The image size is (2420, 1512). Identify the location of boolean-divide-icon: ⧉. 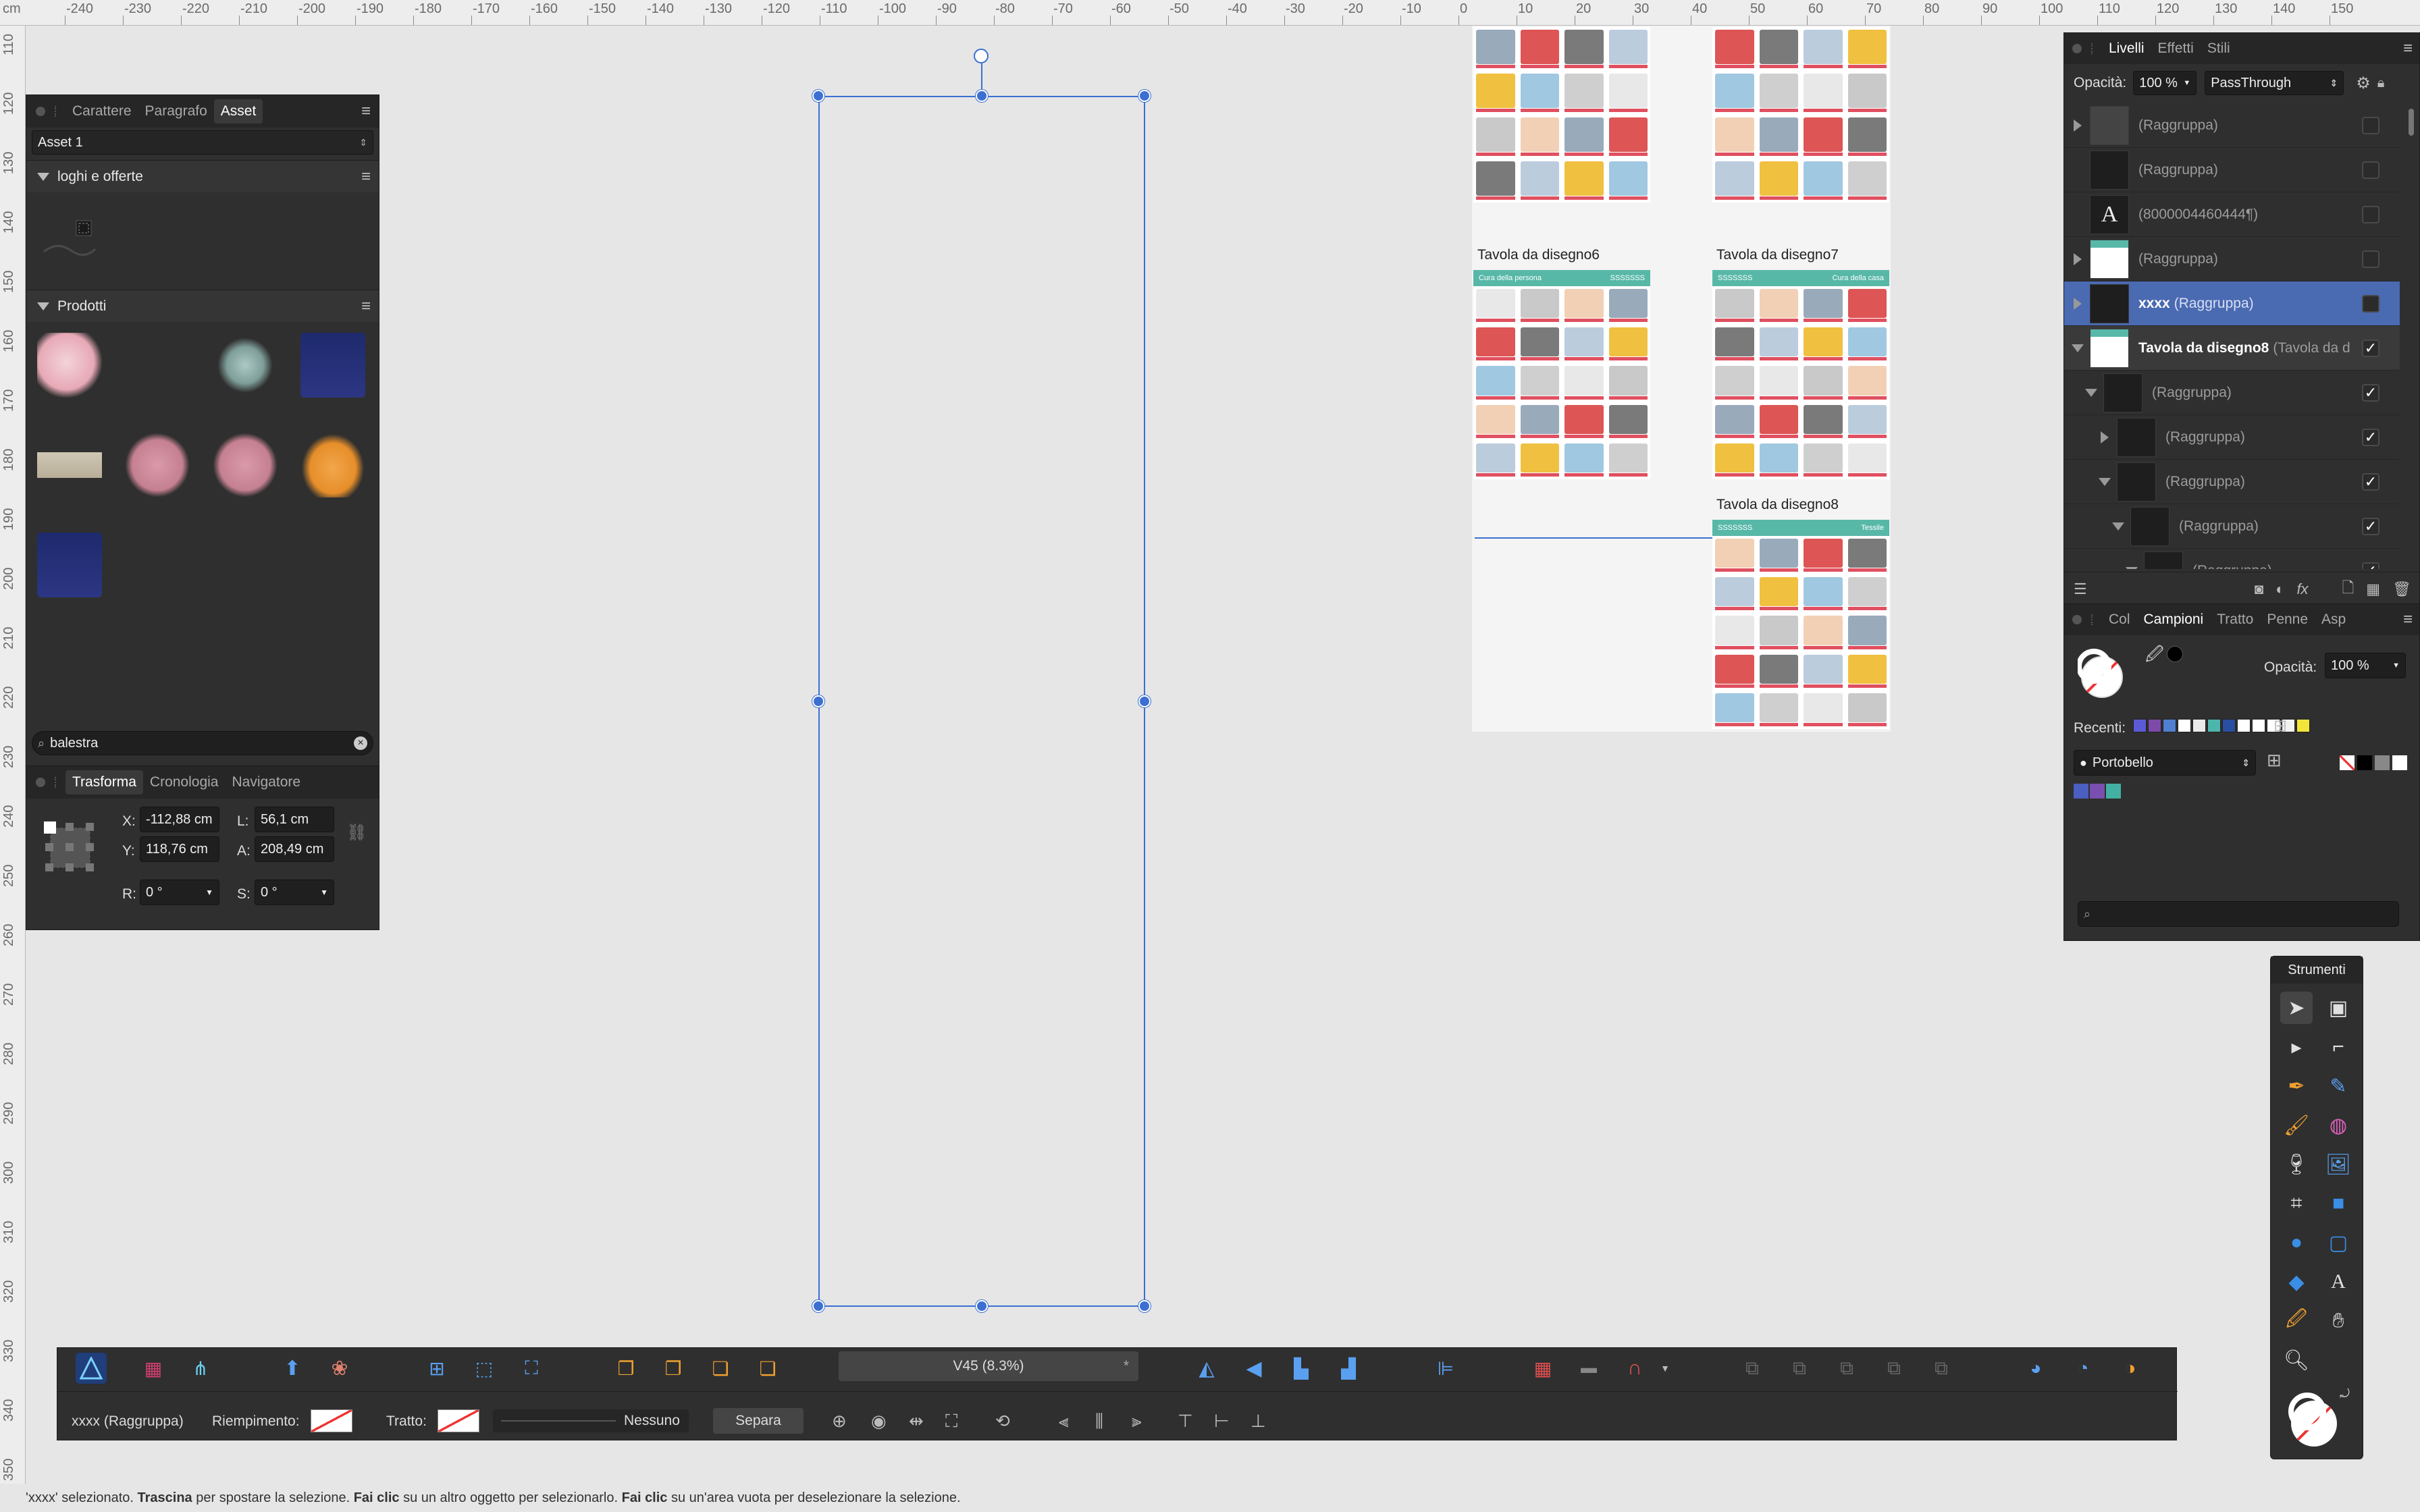
(1941, 1368).